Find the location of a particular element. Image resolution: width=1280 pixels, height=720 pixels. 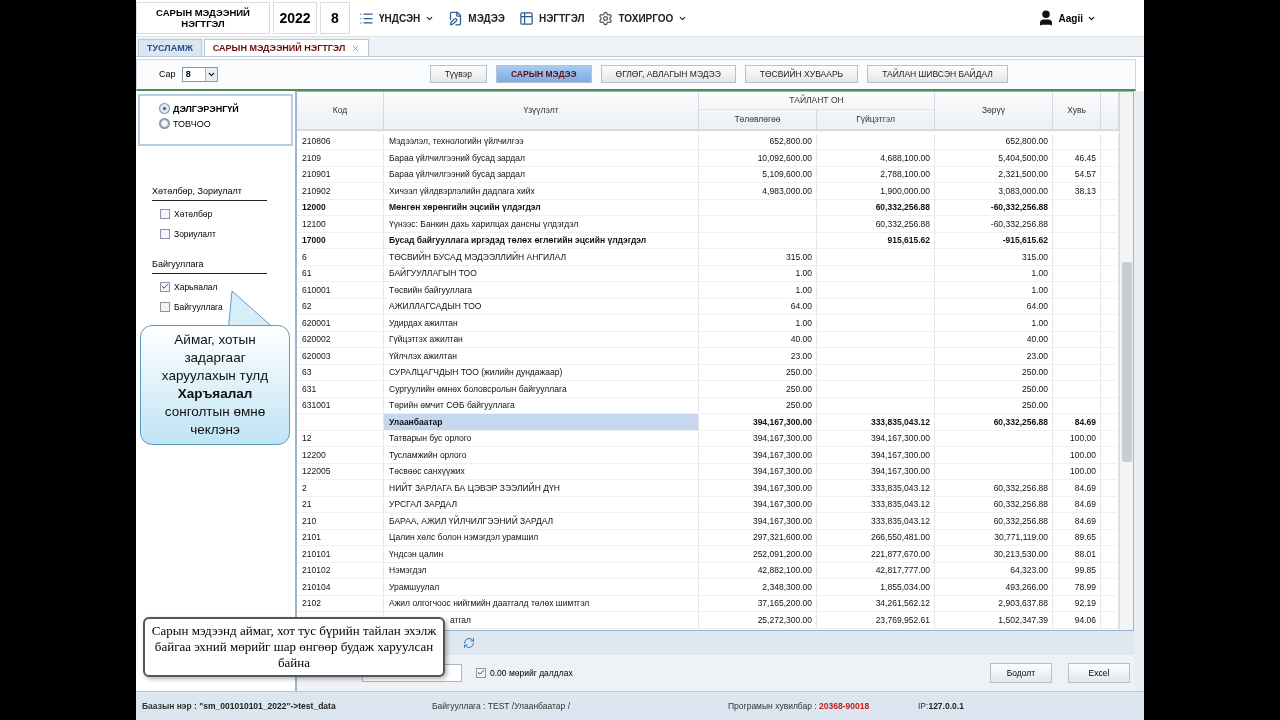

table-cell: 12100 is located at coordinates (340, 224).